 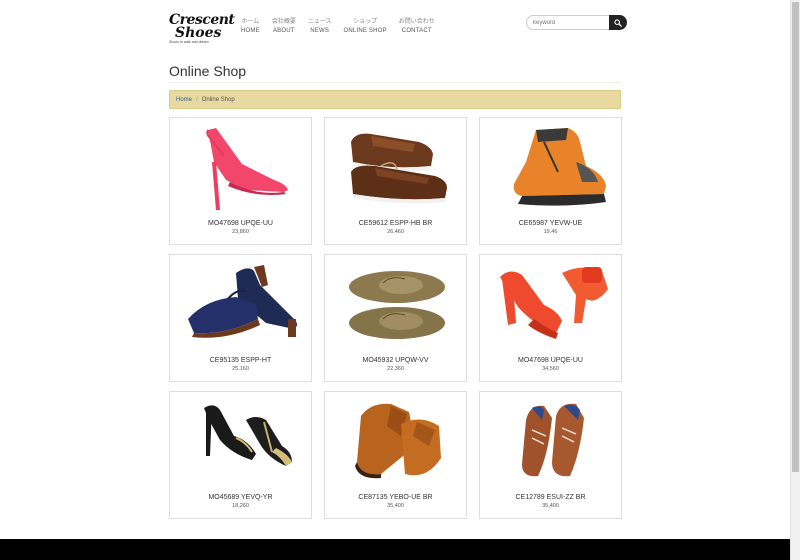 I want to click on product-card: MO45932 UPQW-VV 22,360, so click(x=395, y=318).